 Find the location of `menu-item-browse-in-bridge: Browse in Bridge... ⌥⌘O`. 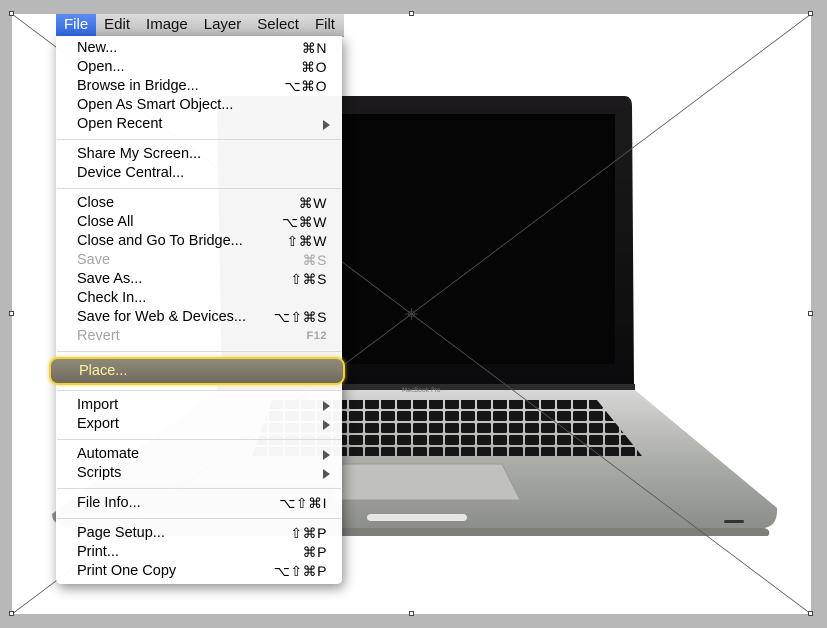

menu-item-browse-in-bridge: Browse in Bridge... ⌥⌘O is located at coordinates (199, 86).